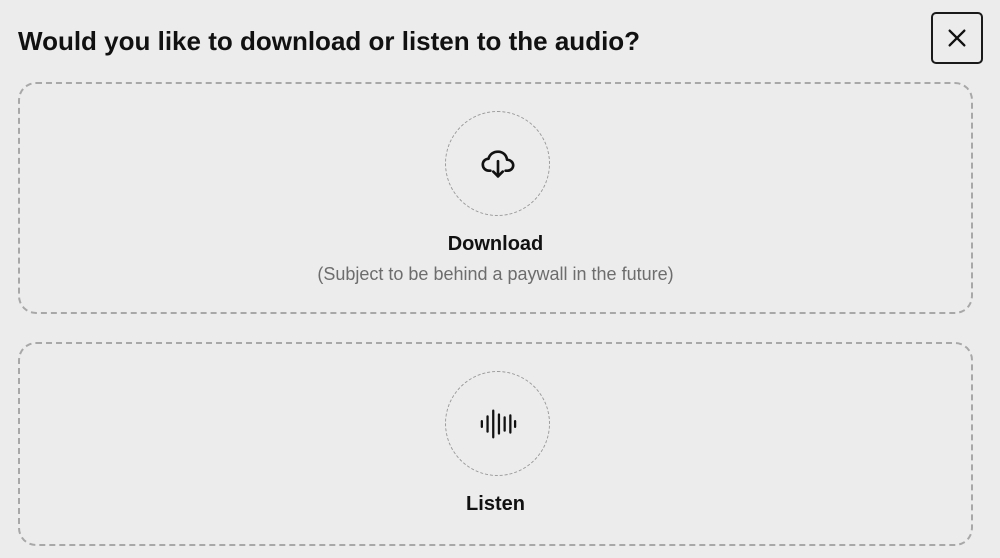 This screenshot has width=1000, height=558. I want to click on listen-label: Listen, so click(495, 504).